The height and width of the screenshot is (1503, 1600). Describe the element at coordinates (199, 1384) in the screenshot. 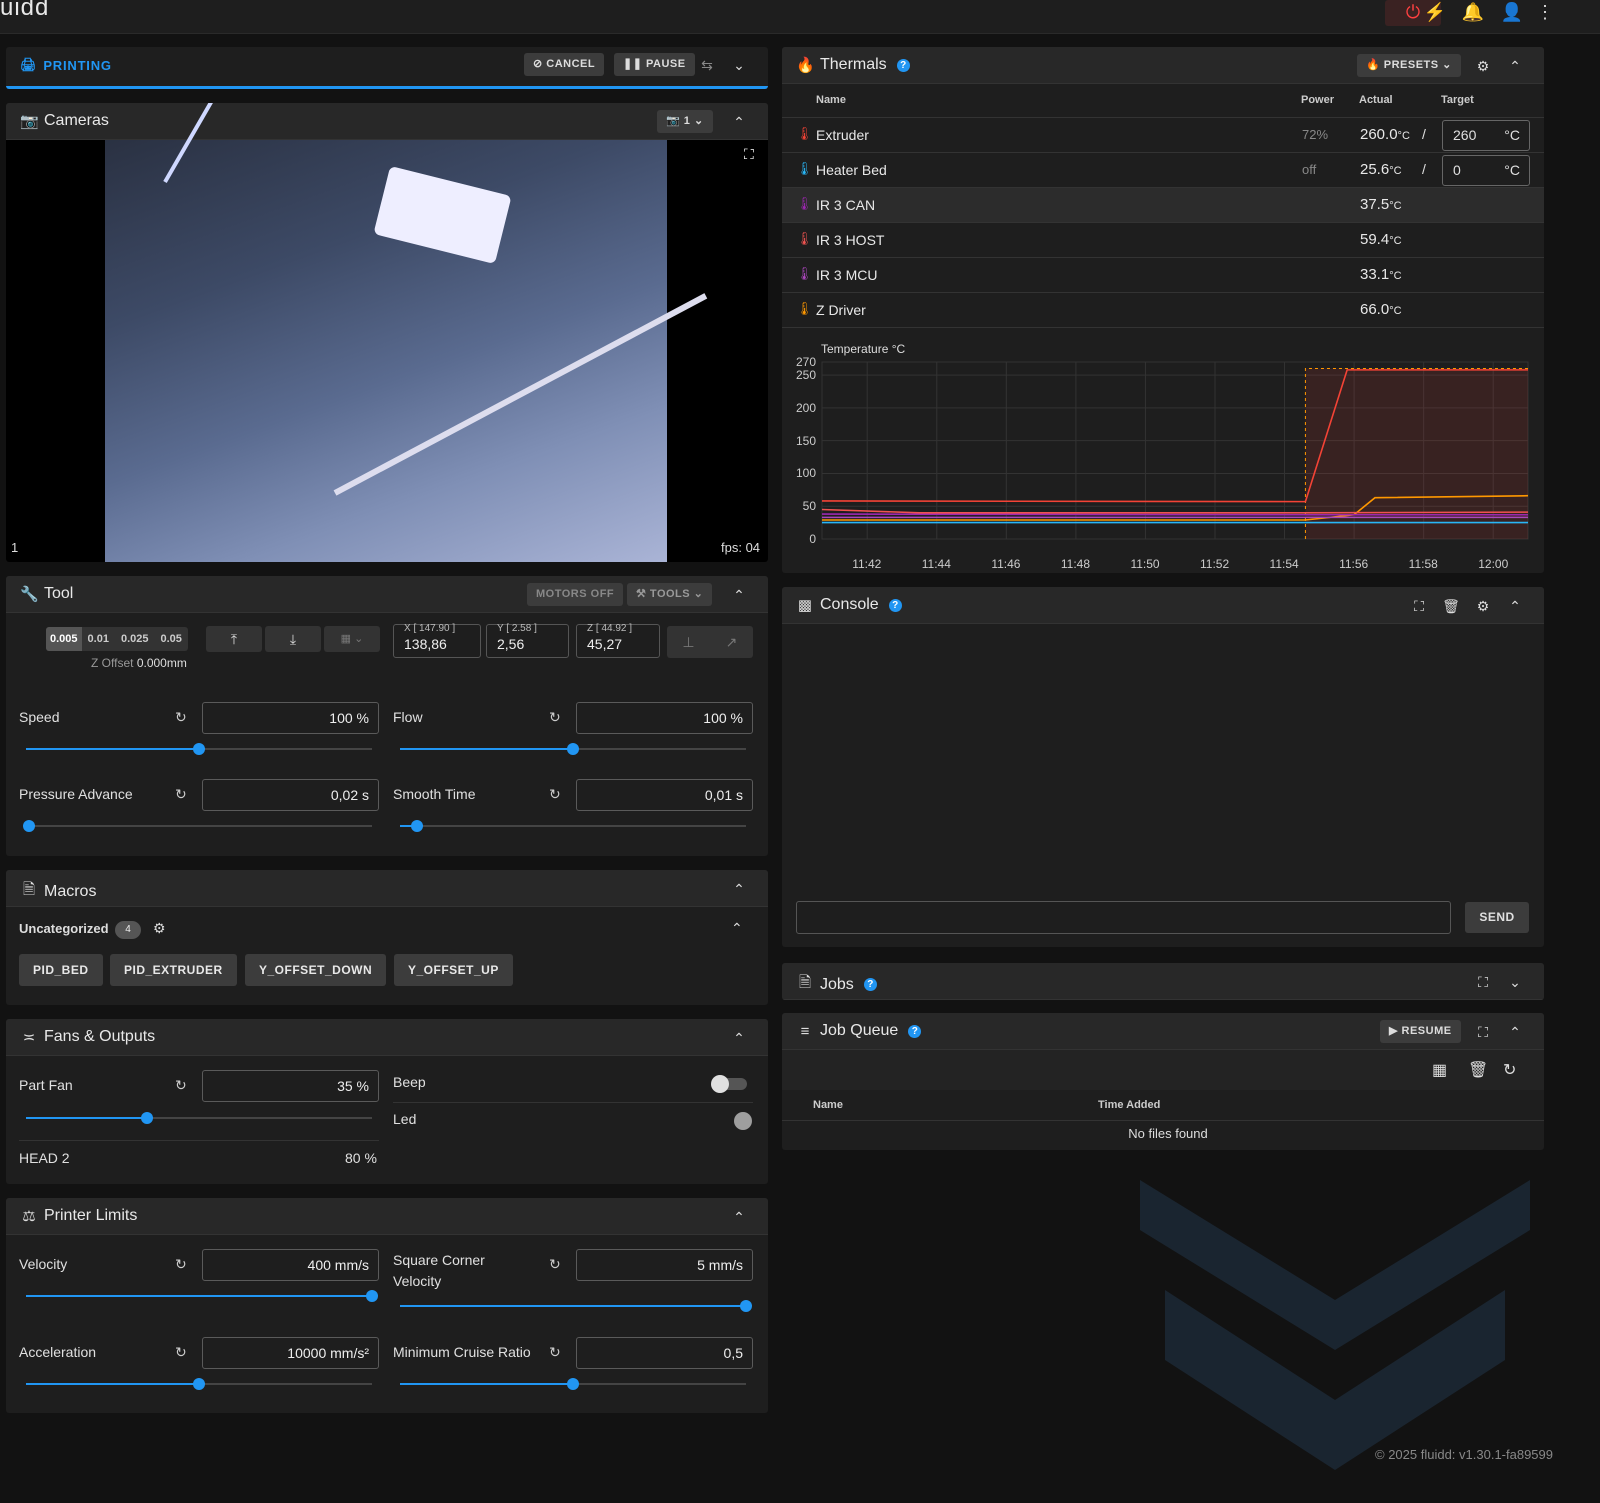

I see `acceleration-slider` at that location.